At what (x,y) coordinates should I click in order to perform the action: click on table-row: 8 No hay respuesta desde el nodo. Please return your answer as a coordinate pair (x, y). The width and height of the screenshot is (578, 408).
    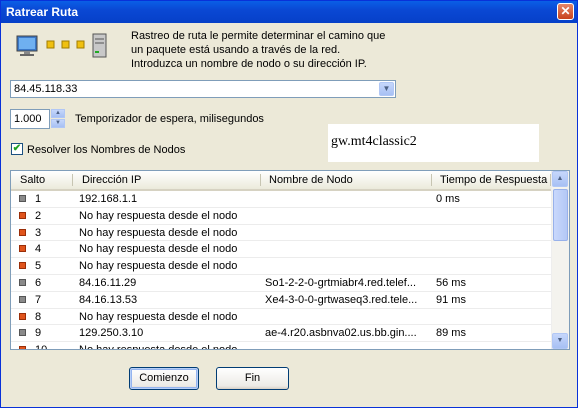
    Looking at the image, I should click on (281, 317).